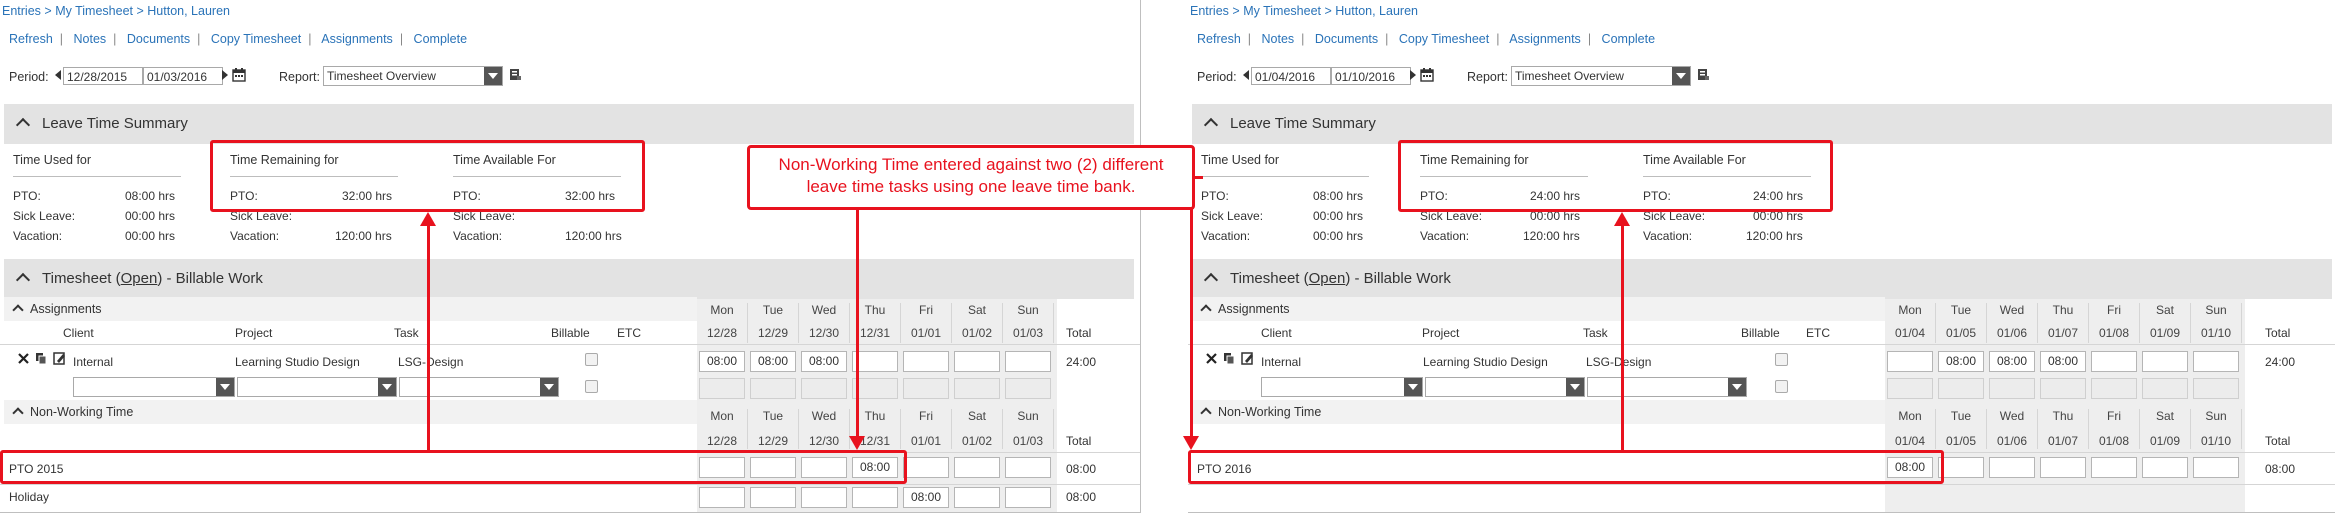  Describe the element at coordinates (1371, 76) in the screenshot. I see `period-end-field: 01/10/2016` at that location.